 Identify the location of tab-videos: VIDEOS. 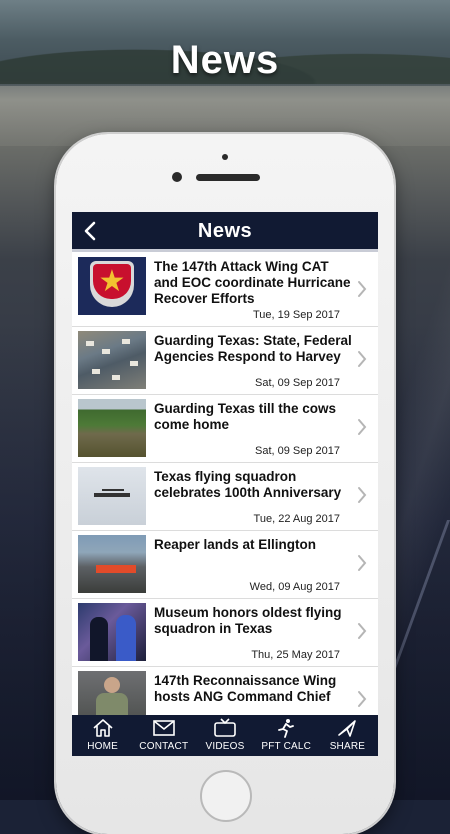
(224, 735).